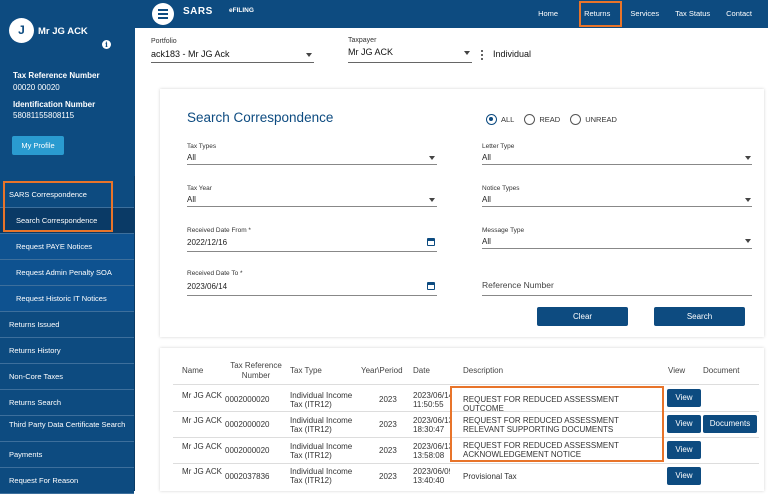 This screenshot has height=494, width=768. What do you see at coordinates (260, 117) in the screenshot?
I see `page-title: Search Correspondence` at bounding box center [260, 117].